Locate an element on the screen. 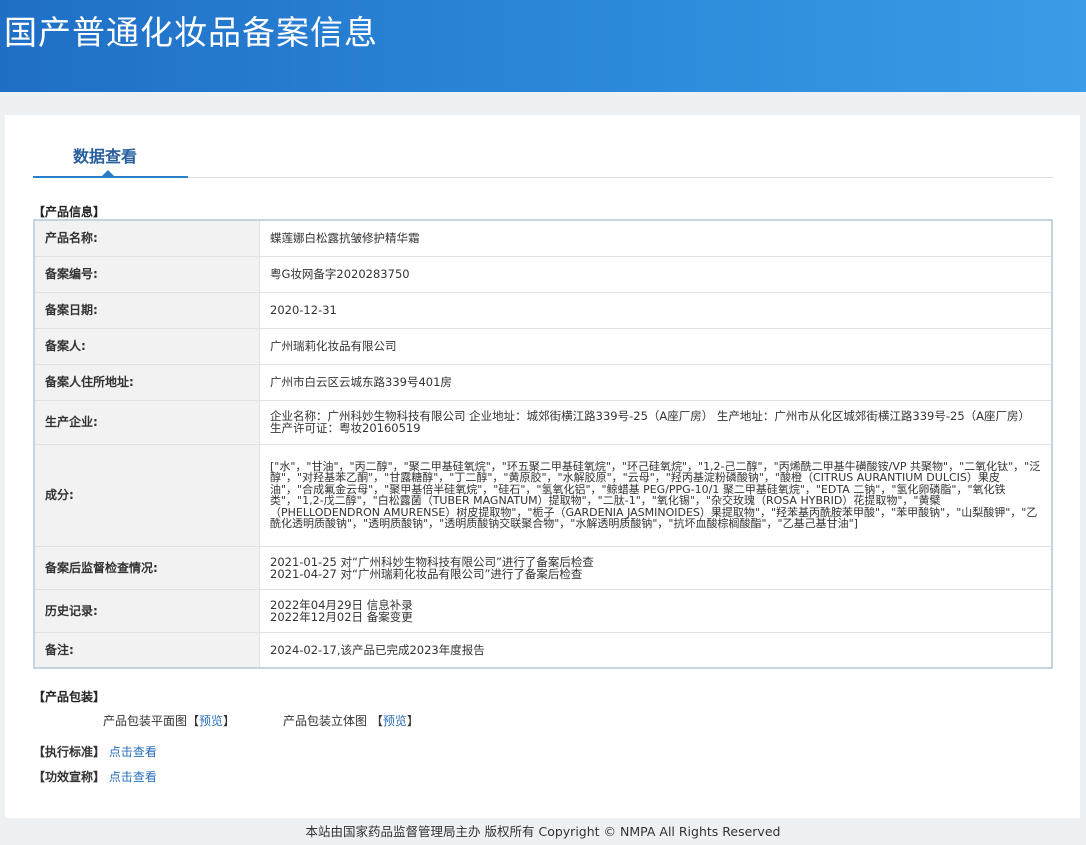  preview-solid-link: 预览 is located at coordinates (395, 721).